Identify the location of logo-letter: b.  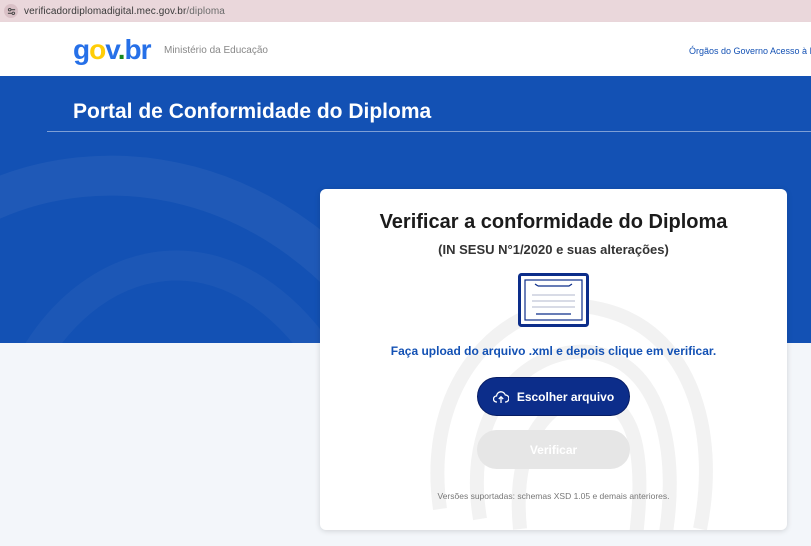
(133, 49).